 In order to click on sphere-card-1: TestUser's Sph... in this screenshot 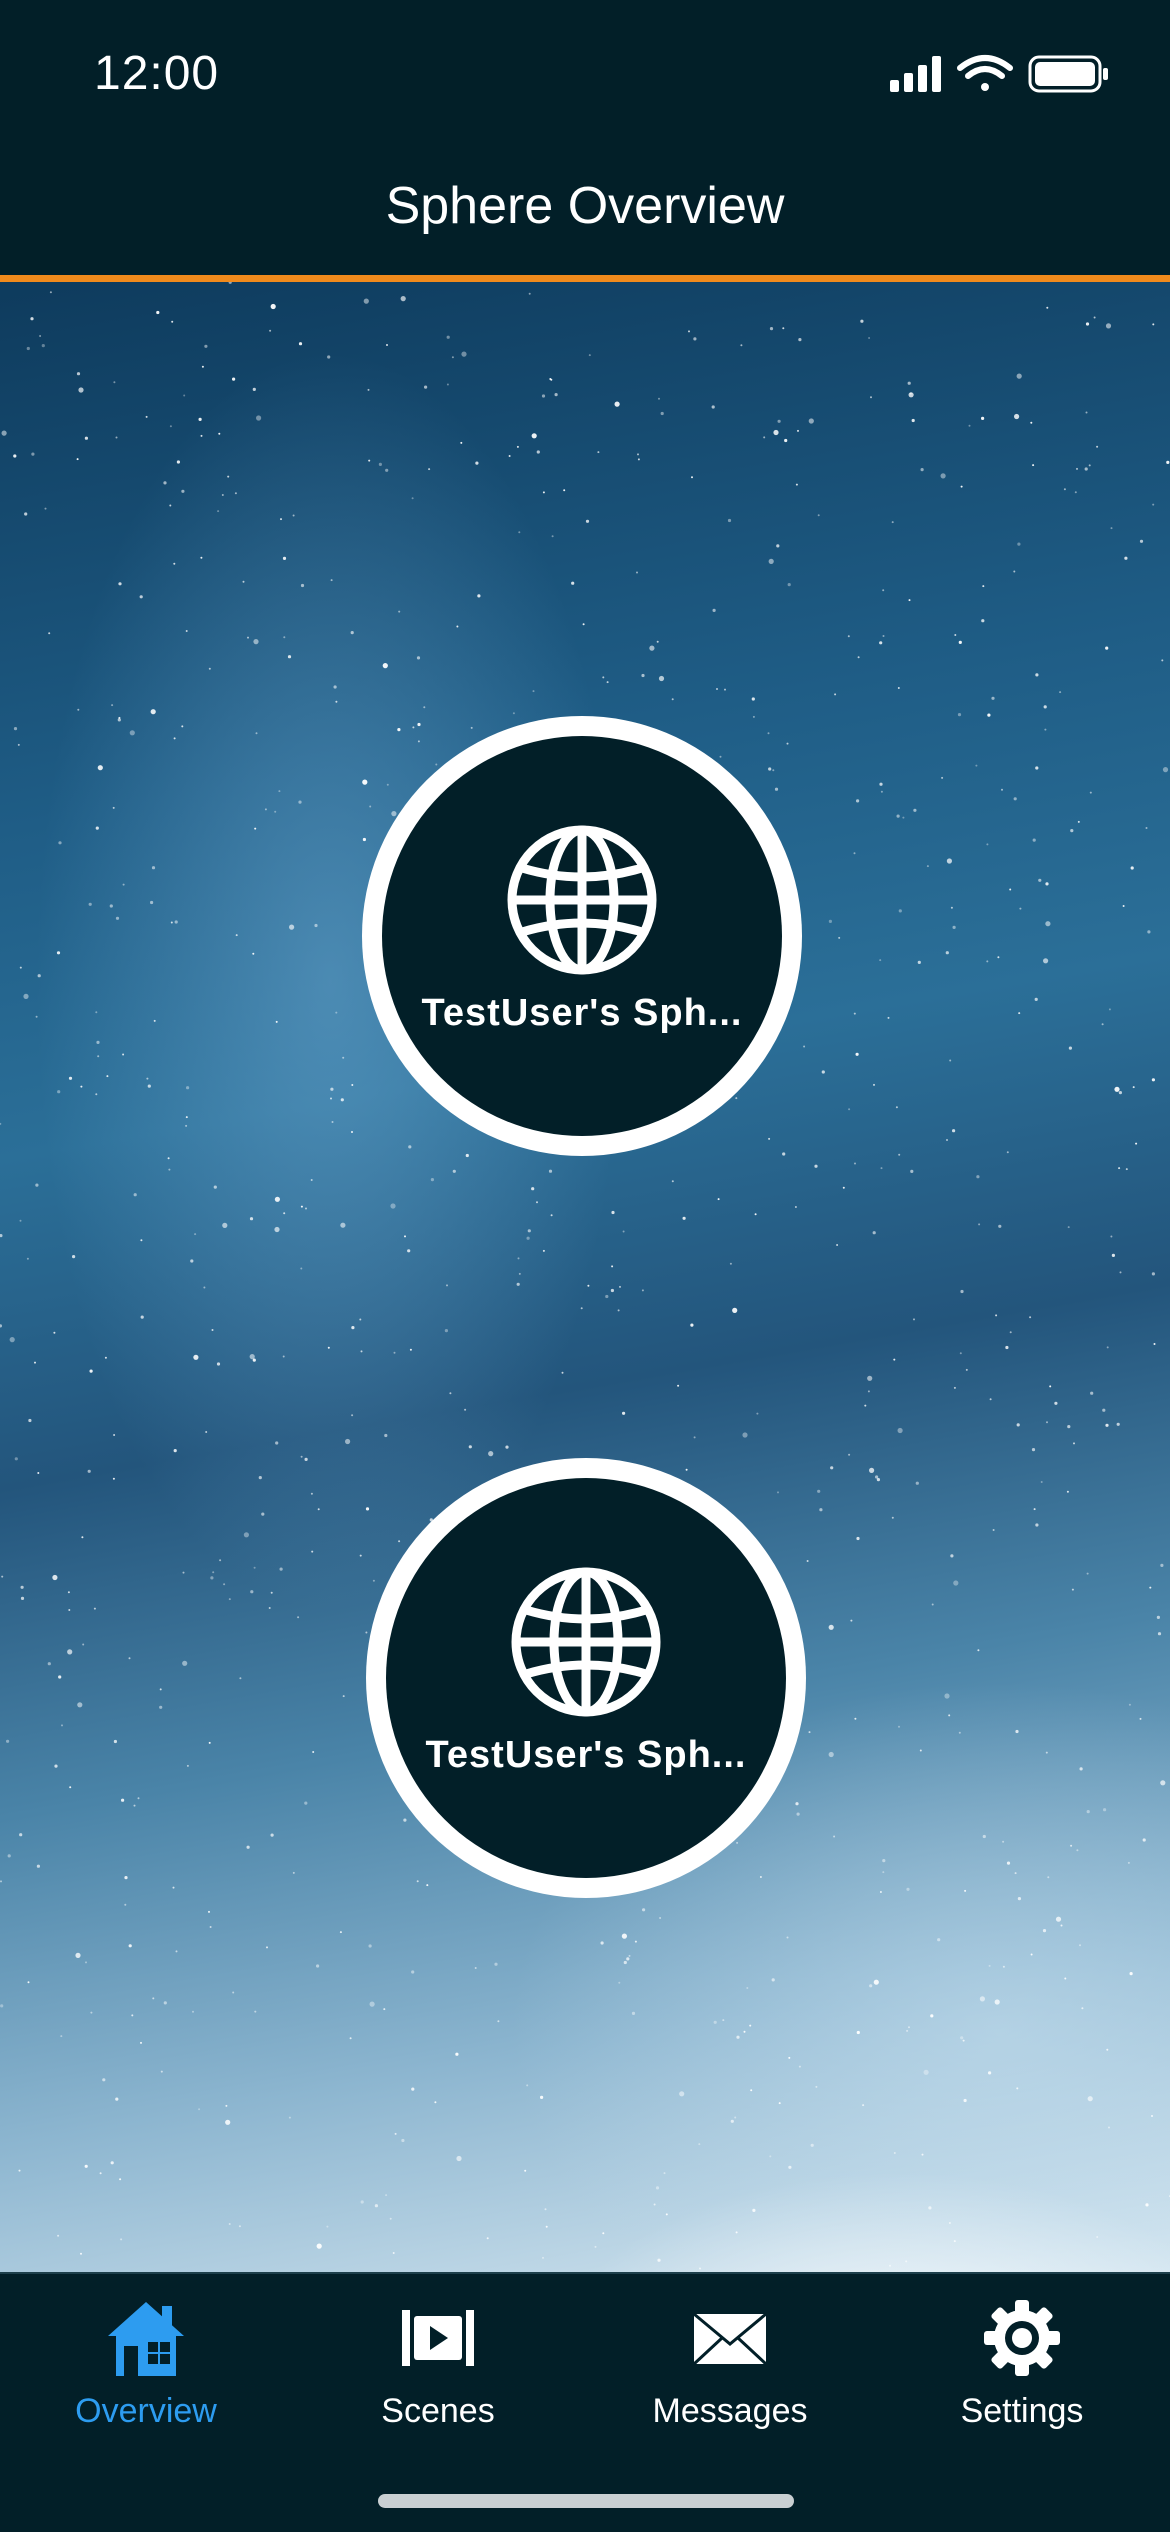, I will do `click(582, 936)`.